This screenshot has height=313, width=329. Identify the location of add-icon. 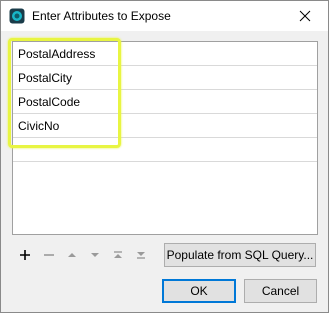
(25, 255).